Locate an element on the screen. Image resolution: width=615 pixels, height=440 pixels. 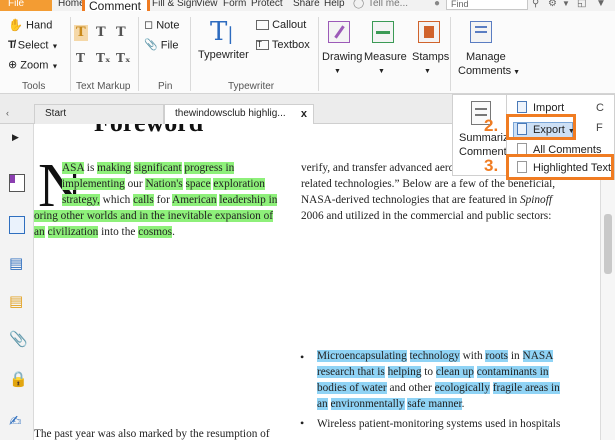
pages-icon is located at coordinates (17, 225).